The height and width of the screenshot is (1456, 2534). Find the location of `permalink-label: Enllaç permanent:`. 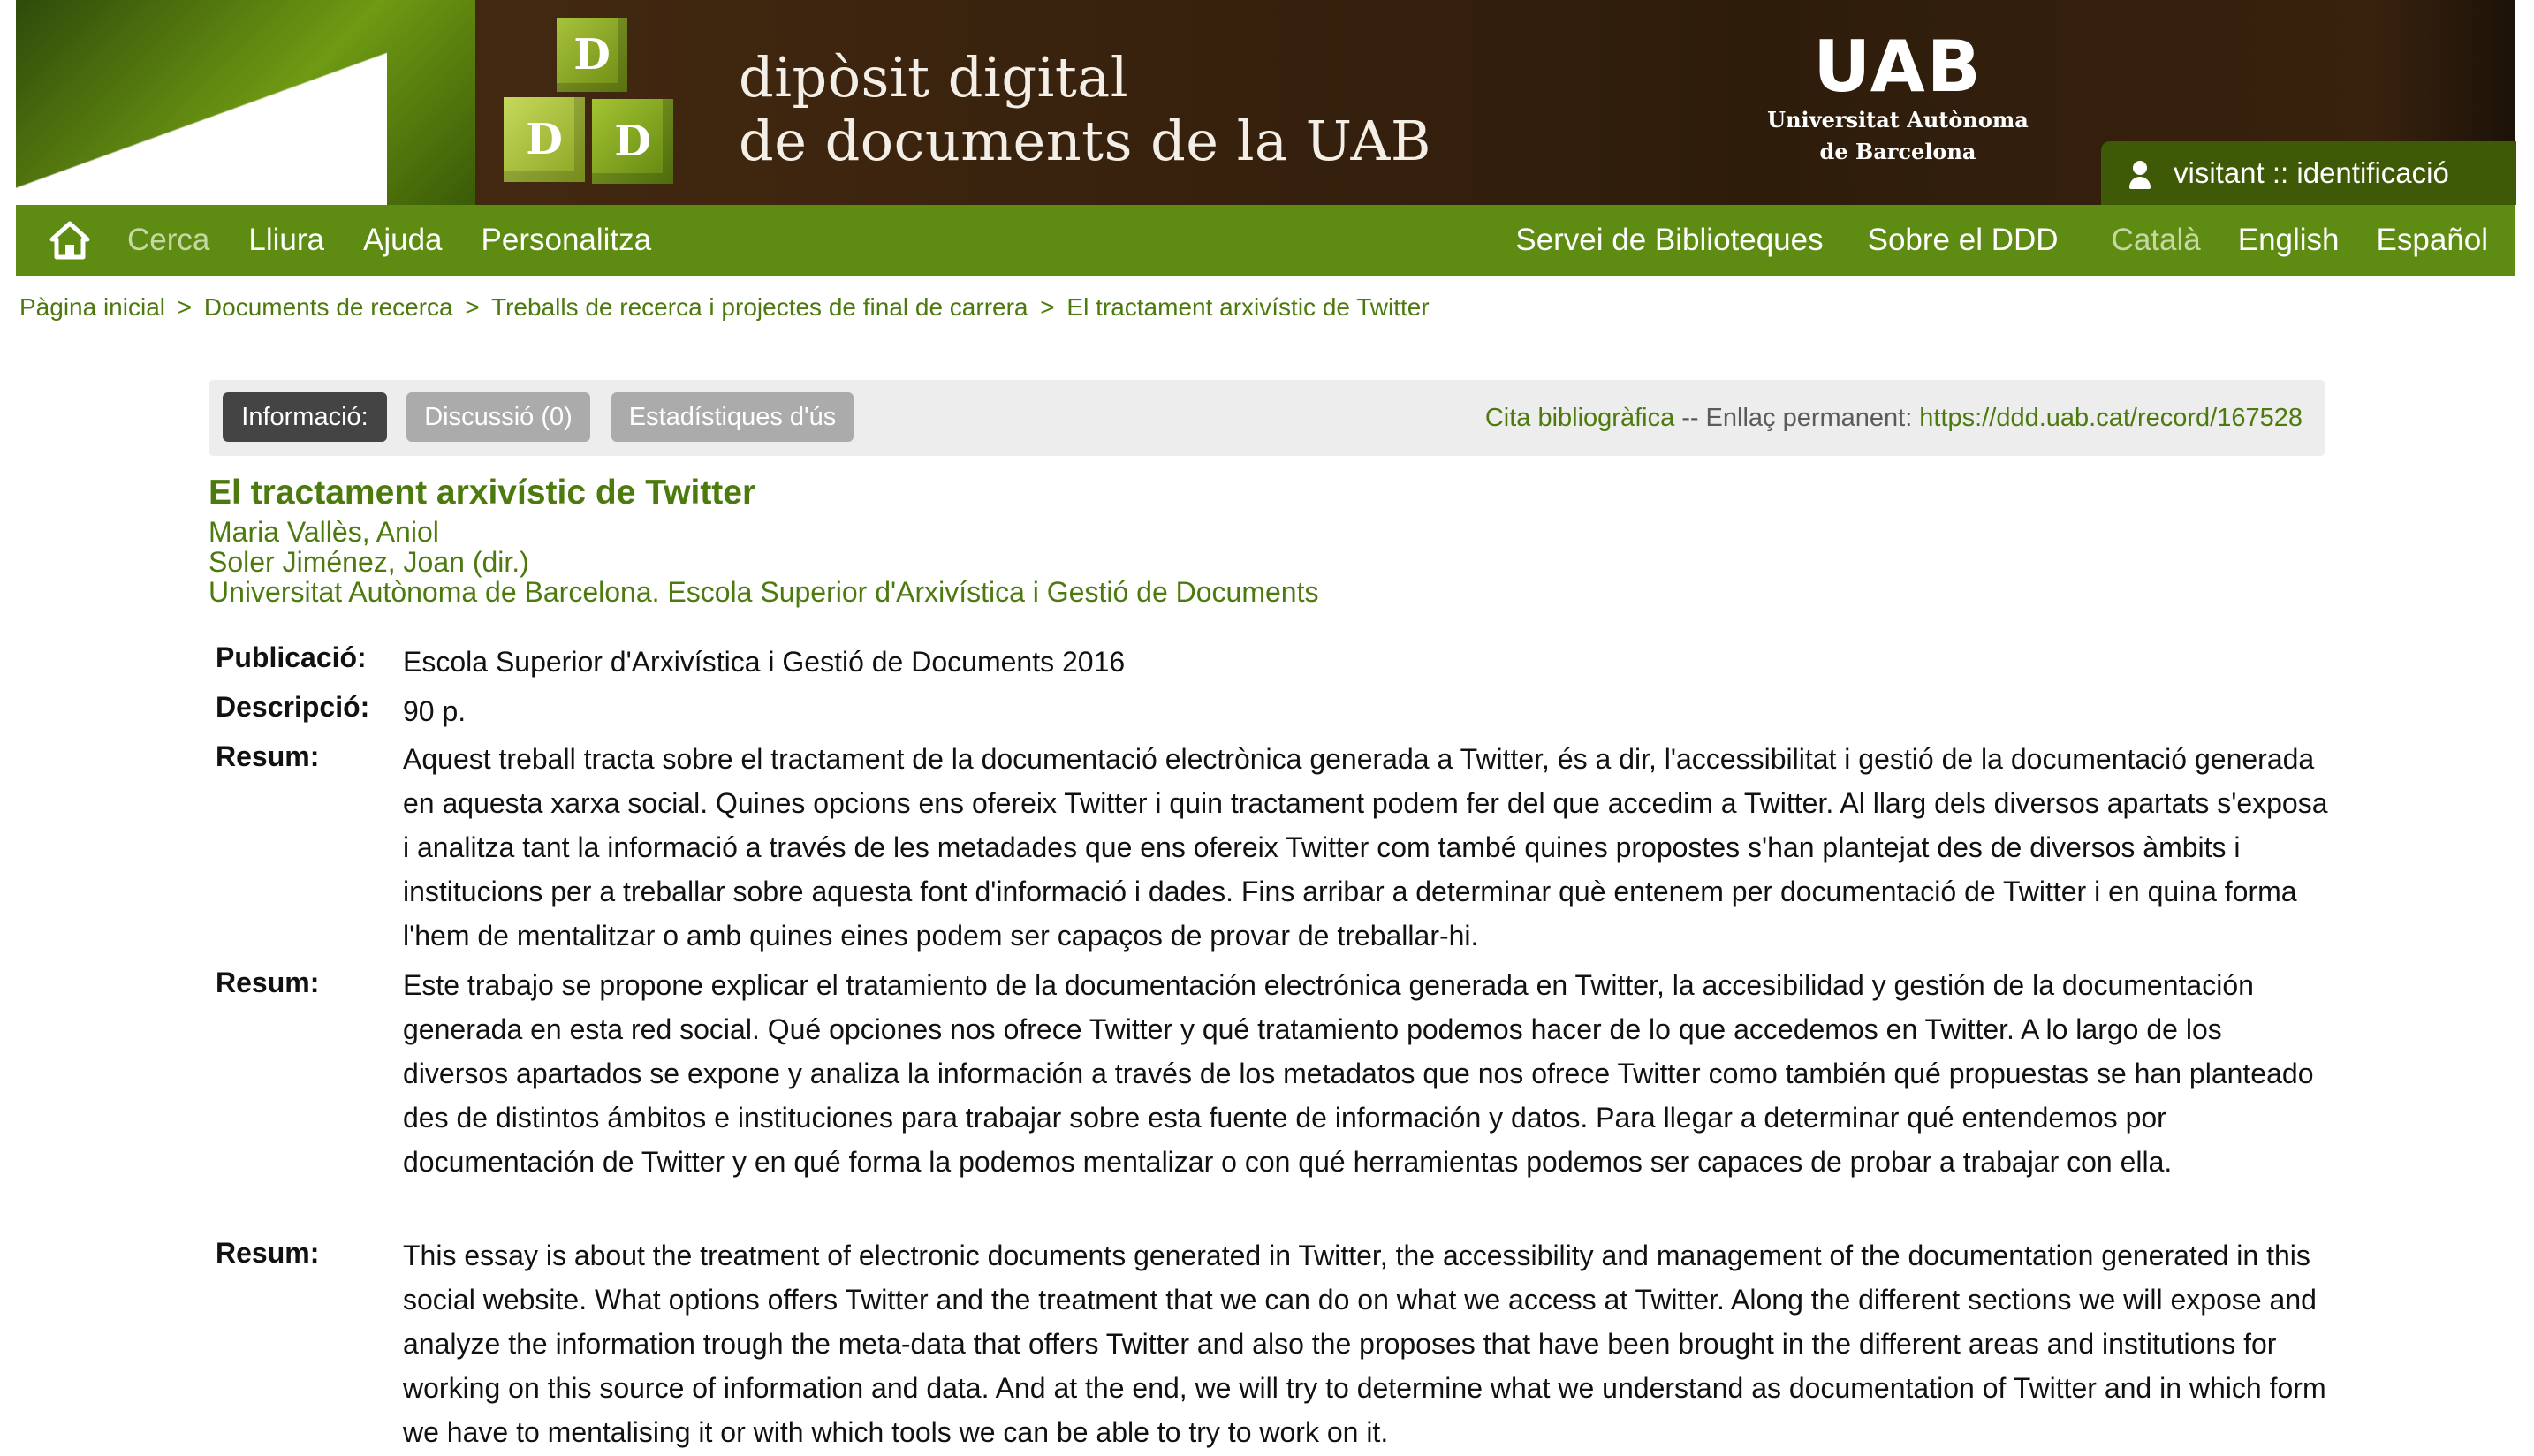

permalink-label: Enllaç permanent: is located at coordinates (1809, 417).